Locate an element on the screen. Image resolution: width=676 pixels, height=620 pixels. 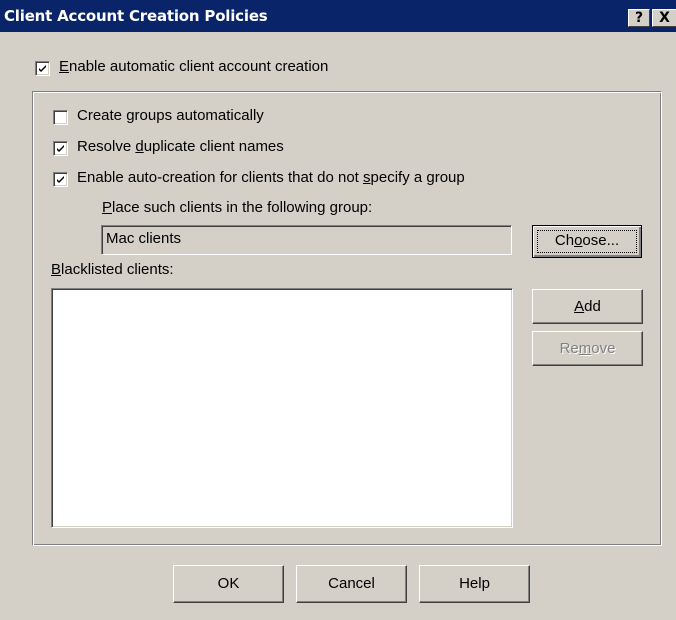
create-groups-label: Create groups automatically is located at coordinates (170, 115).